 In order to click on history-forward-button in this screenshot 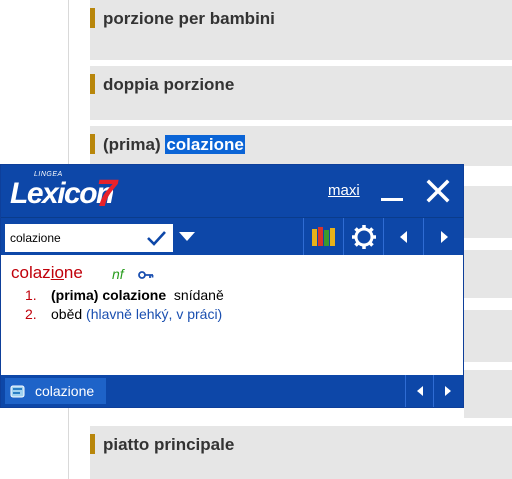, I will do `click(443, 237)`.